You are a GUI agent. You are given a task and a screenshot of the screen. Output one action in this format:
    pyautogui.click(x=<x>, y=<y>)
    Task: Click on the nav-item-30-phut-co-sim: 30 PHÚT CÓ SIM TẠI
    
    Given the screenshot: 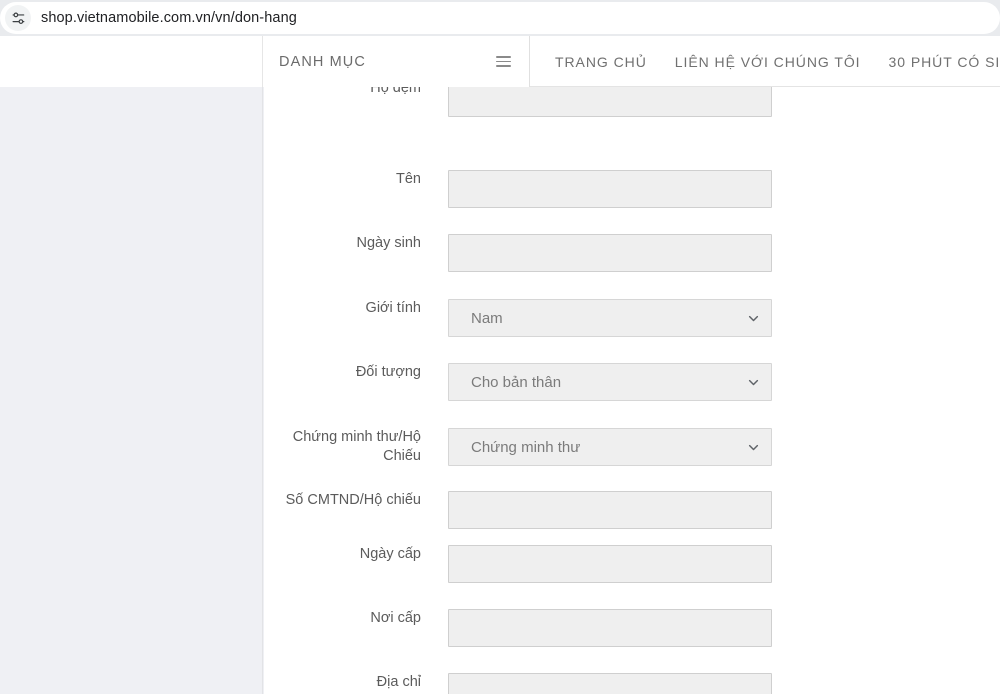 What is the action you would take?
    pyautogui.click(x=944, y=62)
    